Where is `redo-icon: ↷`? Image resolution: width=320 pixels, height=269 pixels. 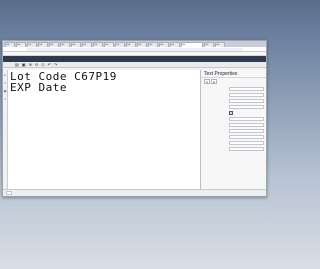
redo-icon: ↷ is located at coordinates (55, 65).